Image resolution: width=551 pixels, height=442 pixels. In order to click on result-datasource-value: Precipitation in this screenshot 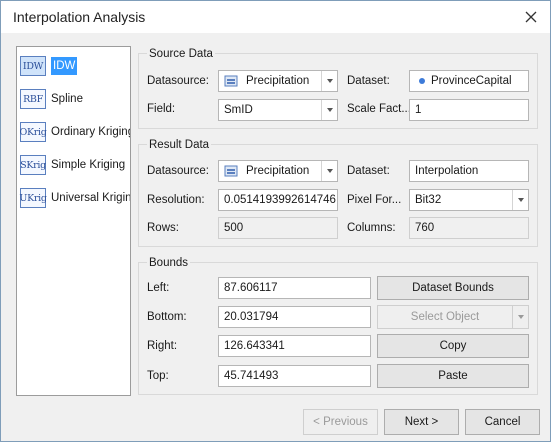, I will do `click(278, 171)`.